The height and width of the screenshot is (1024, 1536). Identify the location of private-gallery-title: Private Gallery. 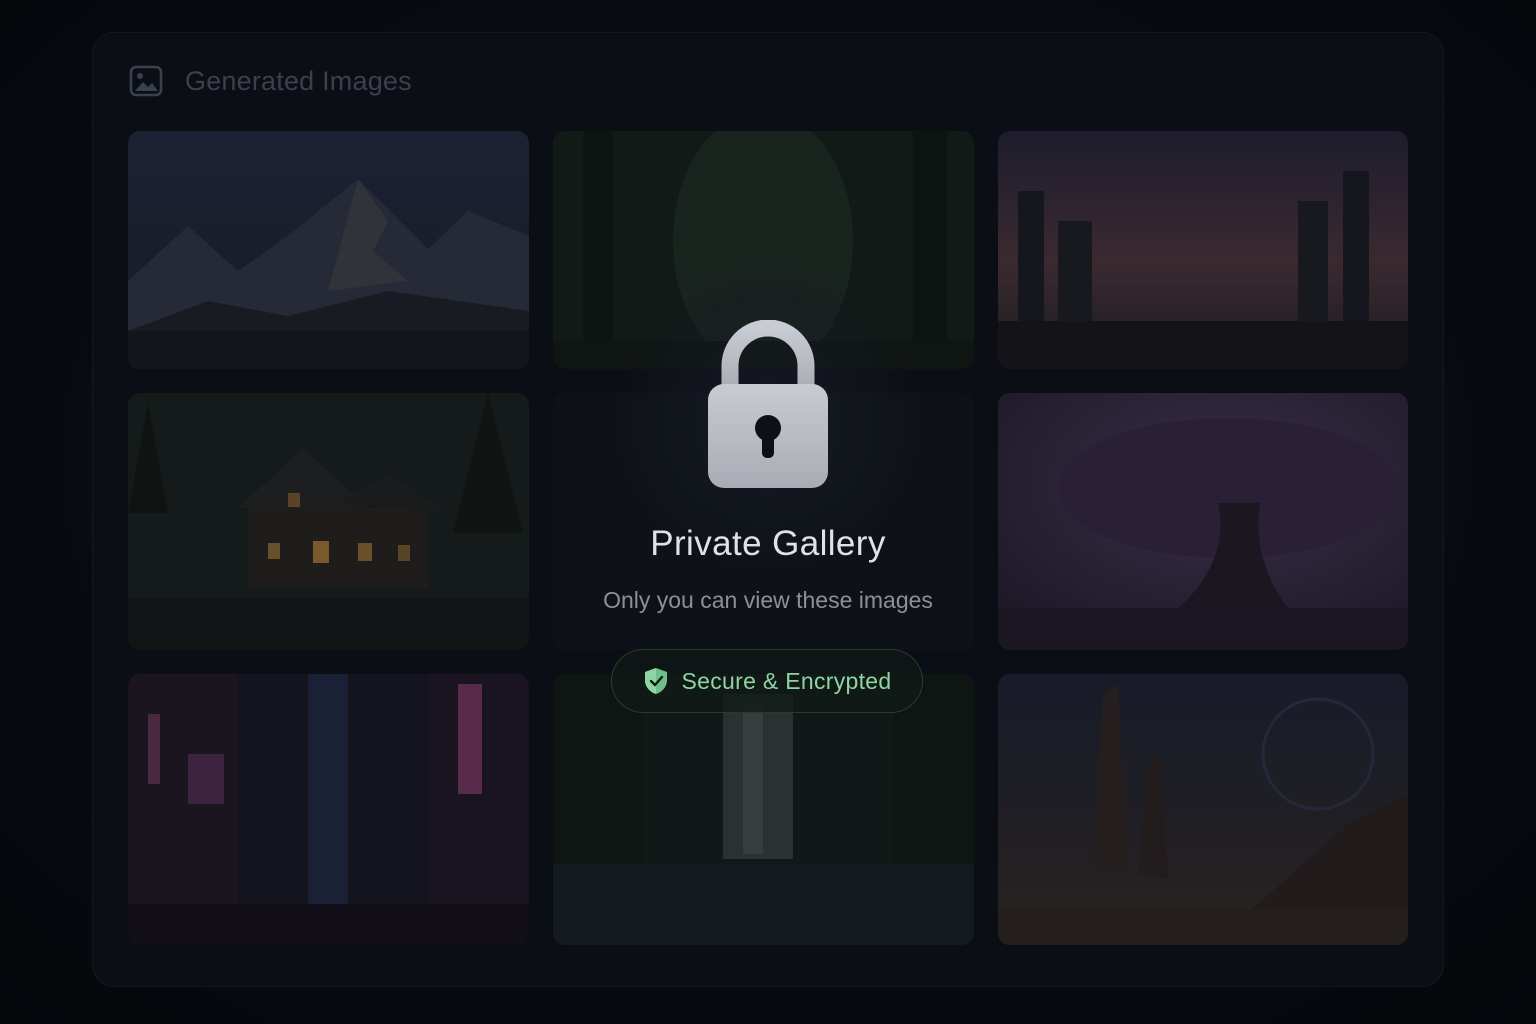
(768, 543).